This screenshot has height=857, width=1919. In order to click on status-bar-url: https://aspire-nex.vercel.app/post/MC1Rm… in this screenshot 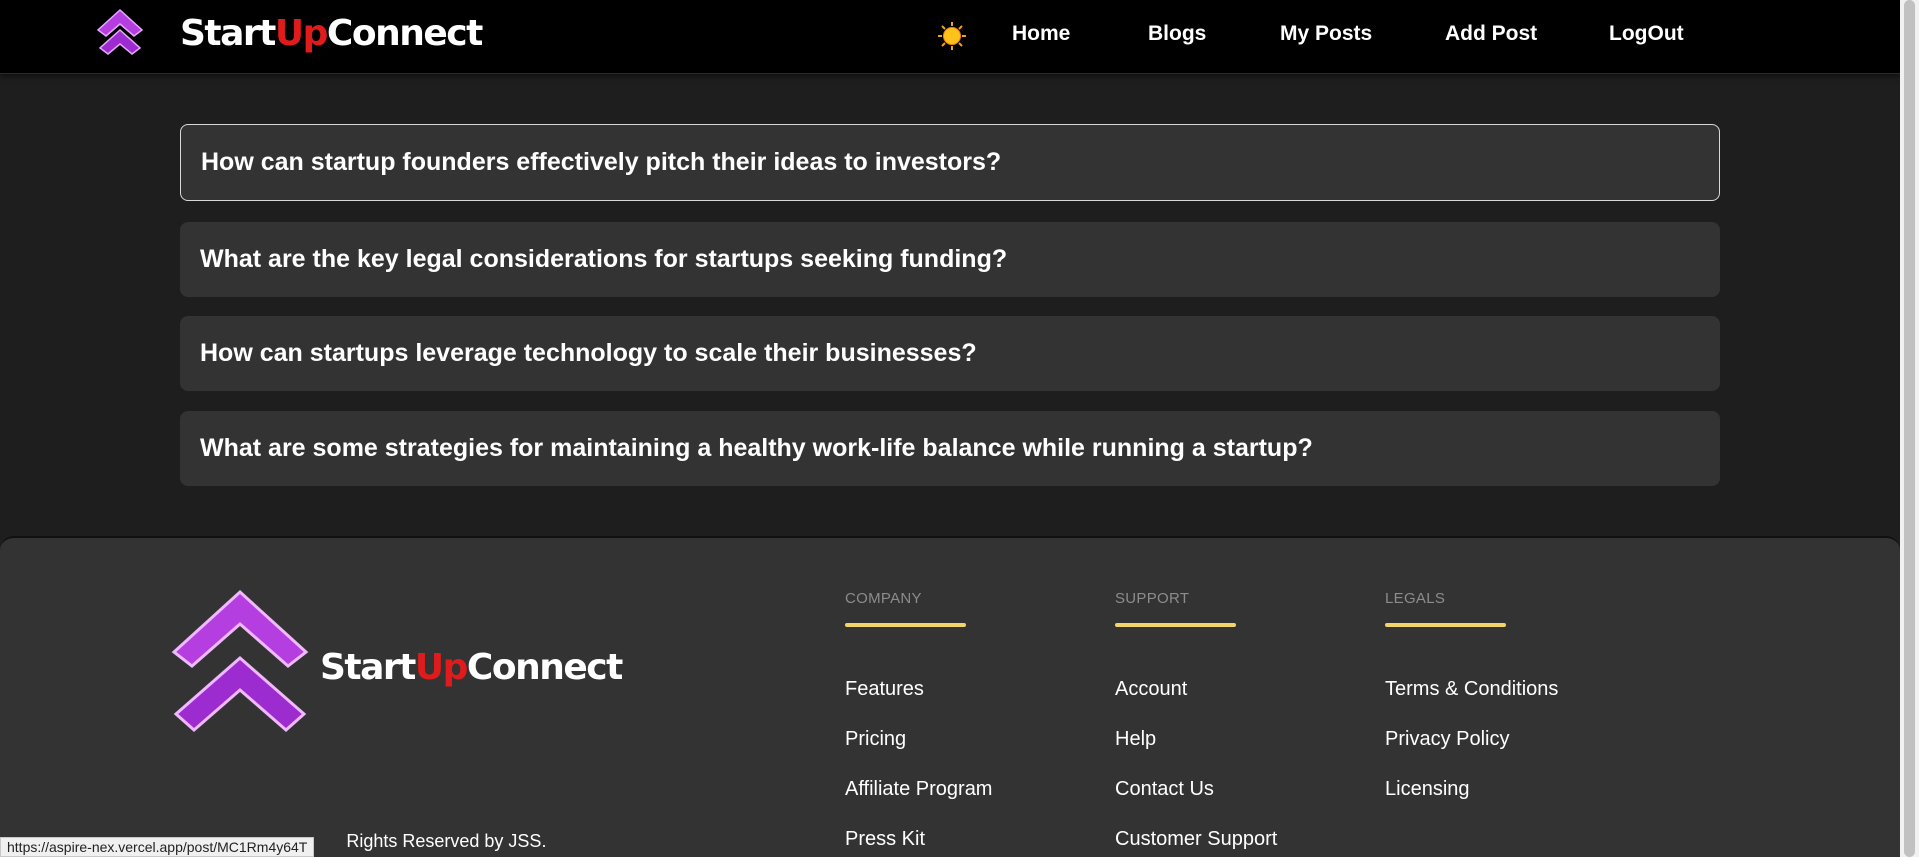, I will do `click(157, 847)`.